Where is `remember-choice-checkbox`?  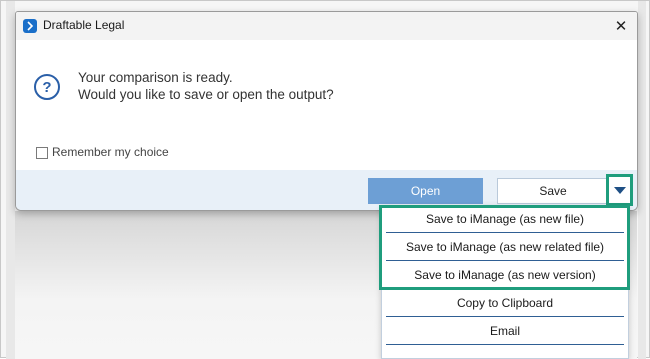 remember-choice-checkbox is located at coordinates (42, 153).